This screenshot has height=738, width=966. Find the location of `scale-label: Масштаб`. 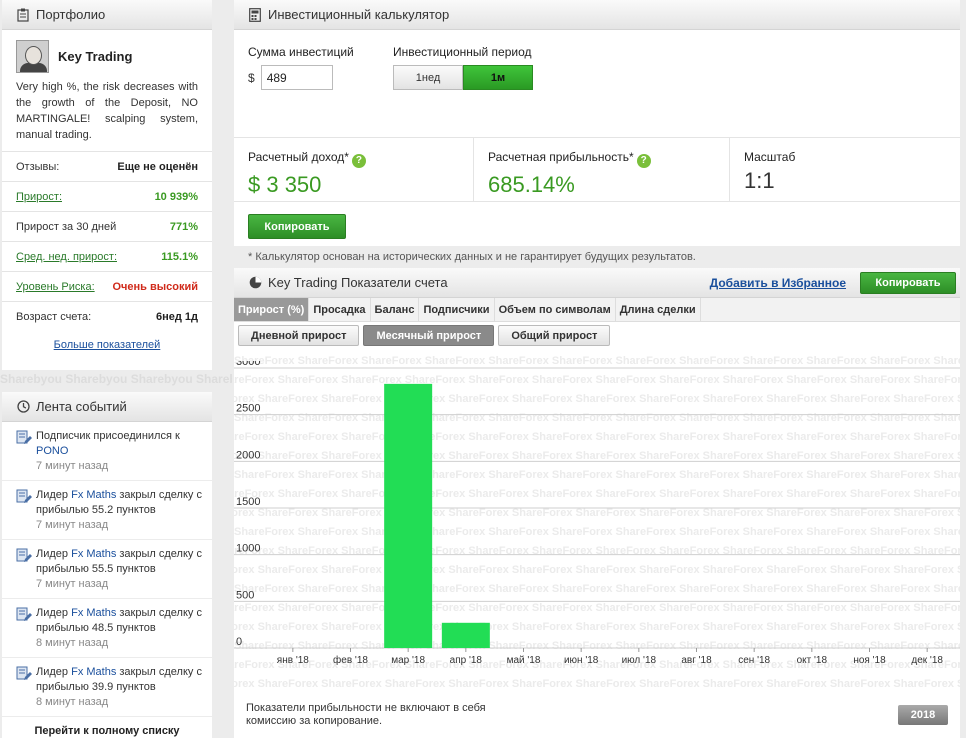

scale-label: Масштаб is located at coordinates (770, 157).